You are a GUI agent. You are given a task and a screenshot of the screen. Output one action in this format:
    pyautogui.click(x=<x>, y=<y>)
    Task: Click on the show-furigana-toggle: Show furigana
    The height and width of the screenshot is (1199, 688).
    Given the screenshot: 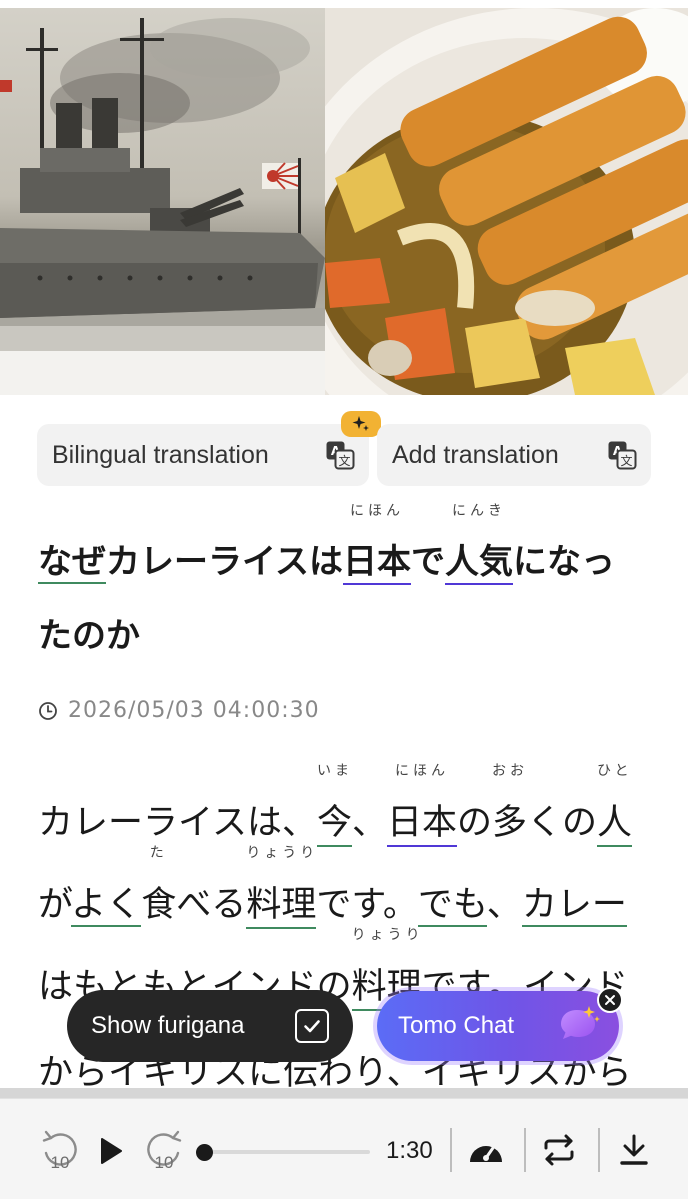 What is the action you would take?
    pyautogui.click(x=210, y=1026)
    